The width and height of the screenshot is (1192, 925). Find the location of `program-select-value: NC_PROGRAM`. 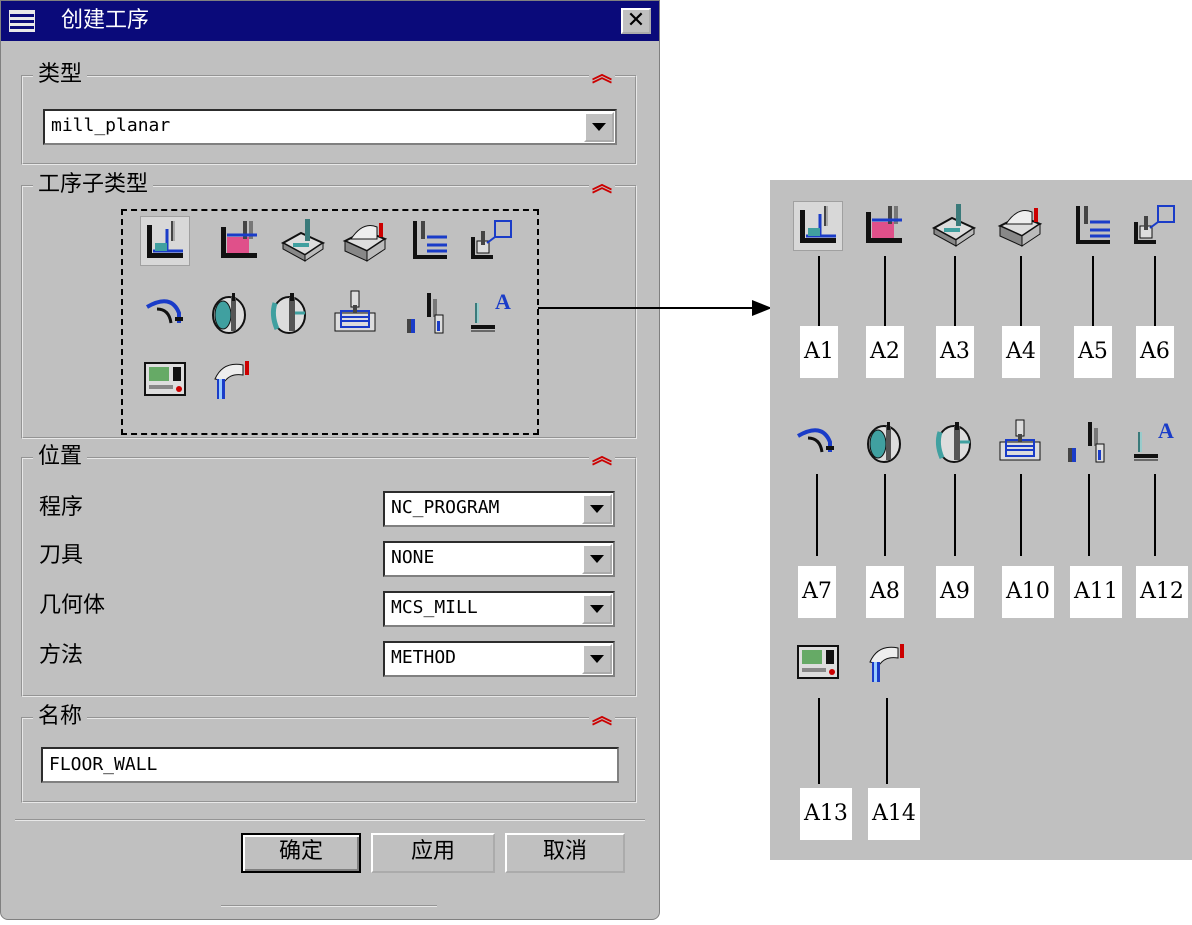

program-select-value: NC_PROGRAM is located at coordinates (445, 507).